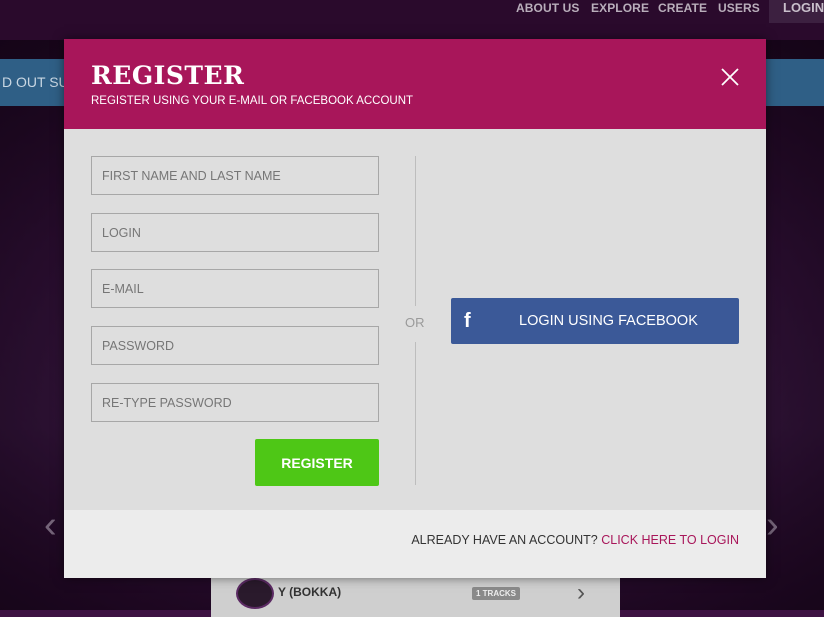 The image size is (824, 617). I want to click on tracks-count-badge: 1 TRACKS, so click(496, 593).